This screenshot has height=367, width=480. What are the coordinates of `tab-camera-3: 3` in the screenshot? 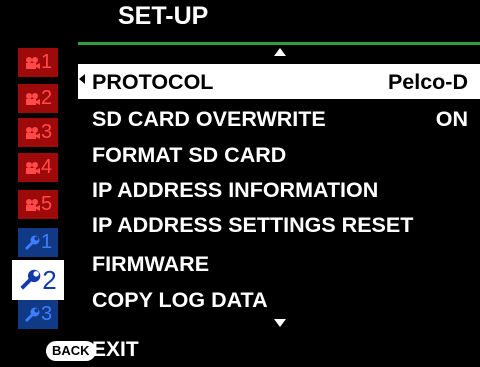 It's located at (38, 132).